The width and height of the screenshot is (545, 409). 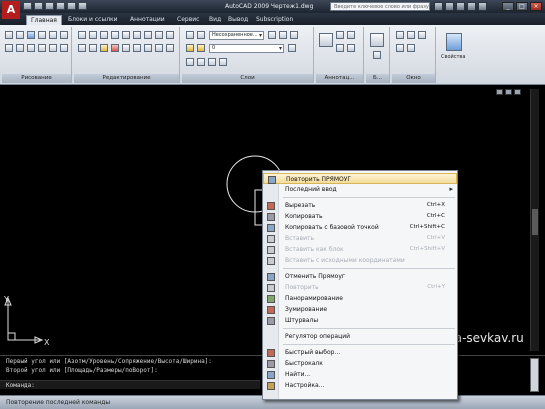 I want to click on tab-annotate: Аннотации, so click(x=147, y=20).